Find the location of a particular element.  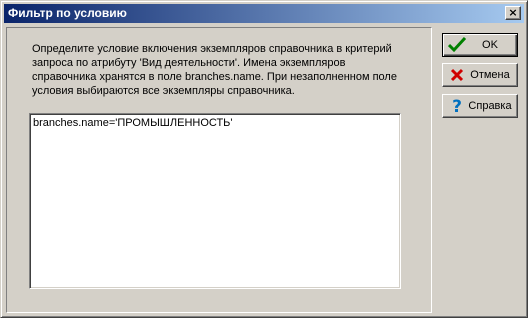

close-button: × is located at coordinates (513, 13).